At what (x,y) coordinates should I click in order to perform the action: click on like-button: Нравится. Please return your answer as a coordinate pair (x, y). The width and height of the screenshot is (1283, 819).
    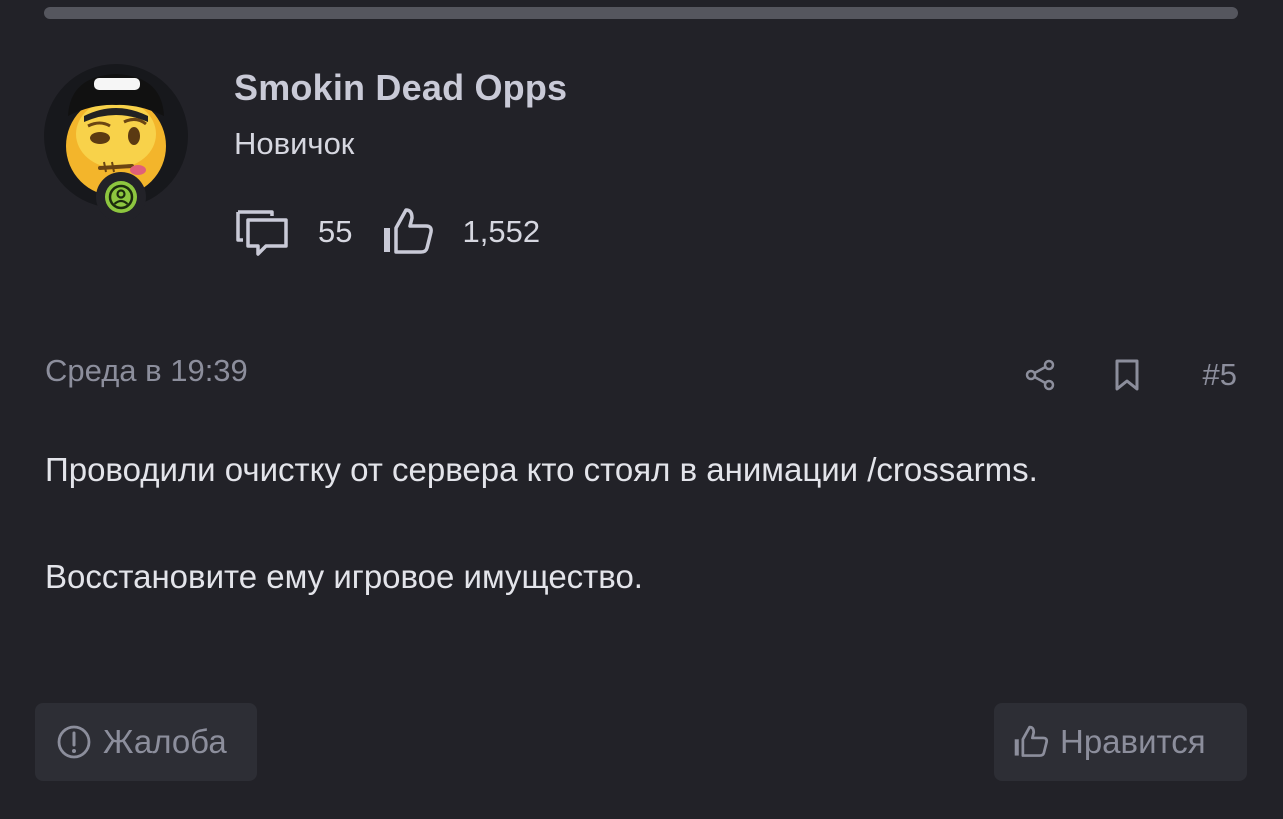
    Looking at the image, I should click on (1120, 742).